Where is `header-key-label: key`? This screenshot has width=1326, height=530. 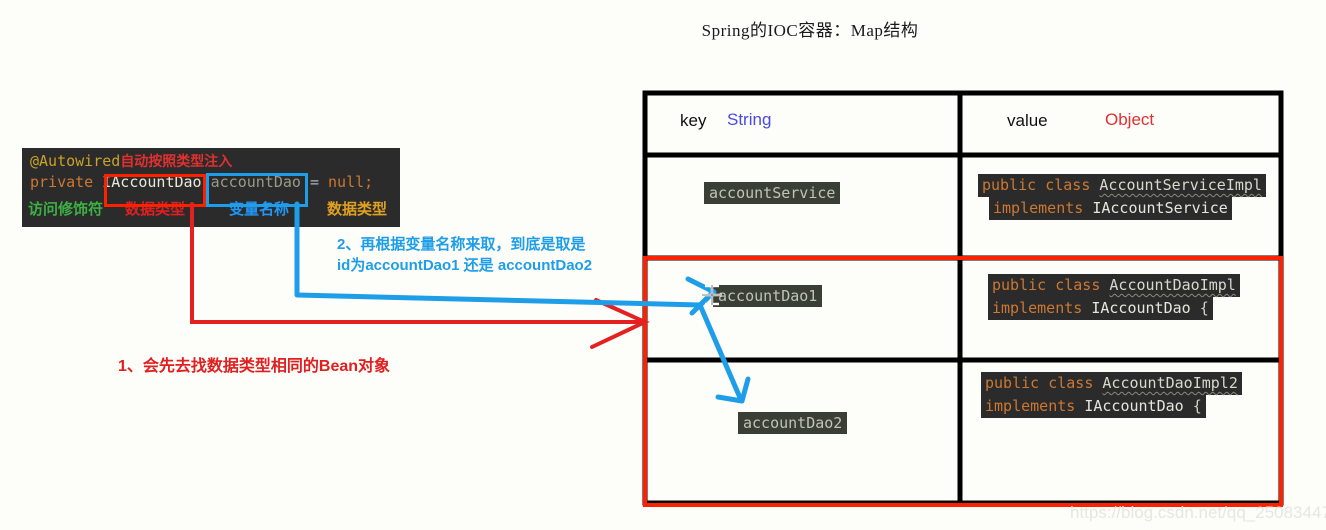
header-key-label: key is located at coordinates (693, 120).